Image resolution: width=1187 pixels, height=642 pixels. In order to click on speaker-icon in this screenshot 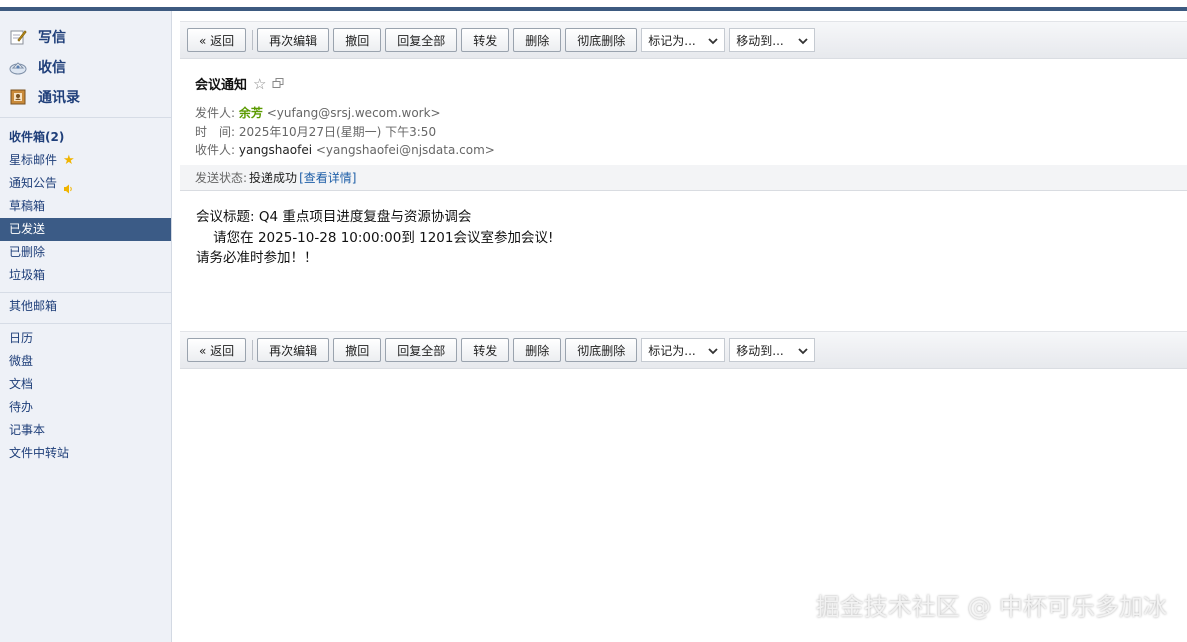, I will do `click(68, 186)`.